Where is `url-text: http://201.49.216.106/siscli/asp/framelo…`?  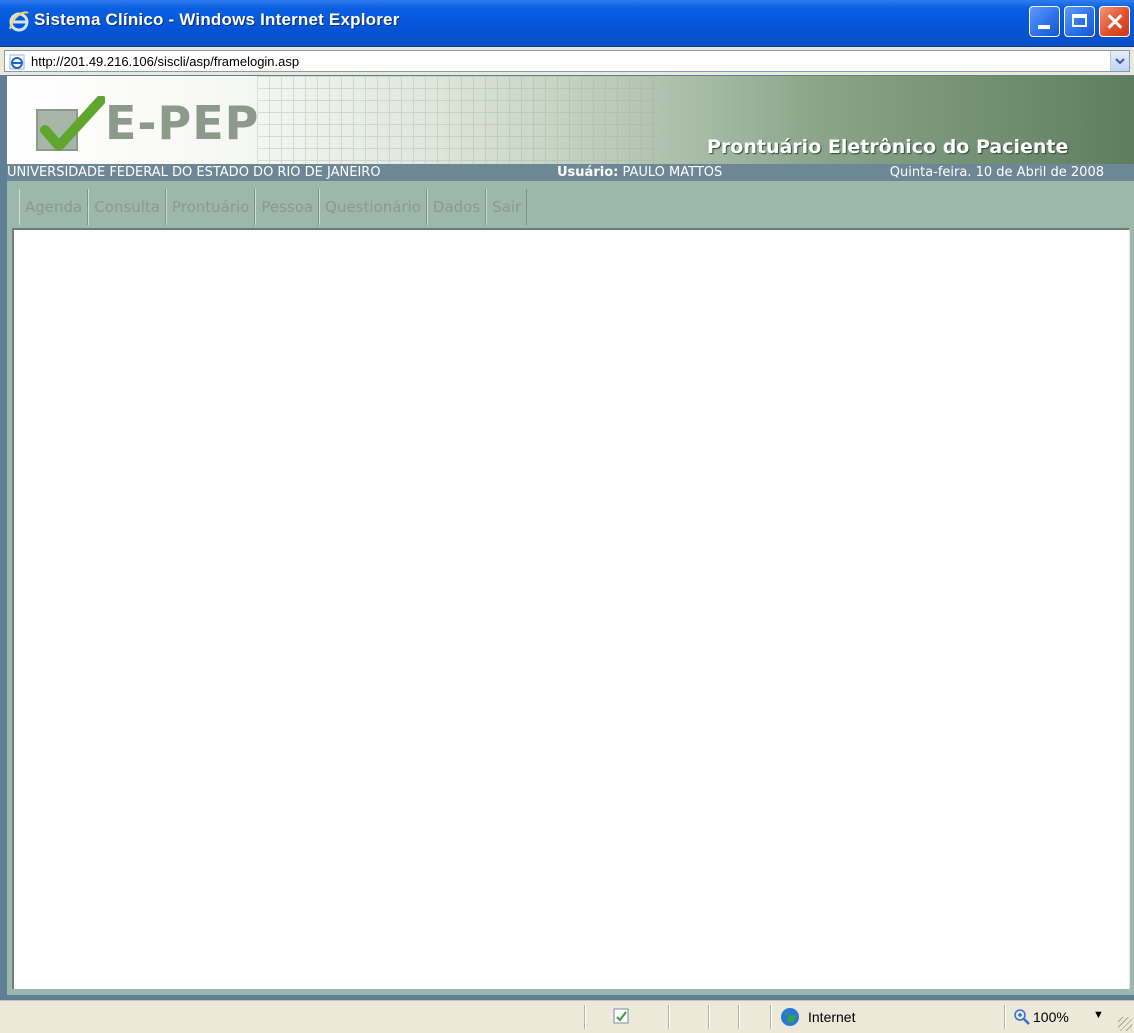
url-text: http://201.49.216.106/siscli/asp/framelo… is located at coordinates (165, 61).